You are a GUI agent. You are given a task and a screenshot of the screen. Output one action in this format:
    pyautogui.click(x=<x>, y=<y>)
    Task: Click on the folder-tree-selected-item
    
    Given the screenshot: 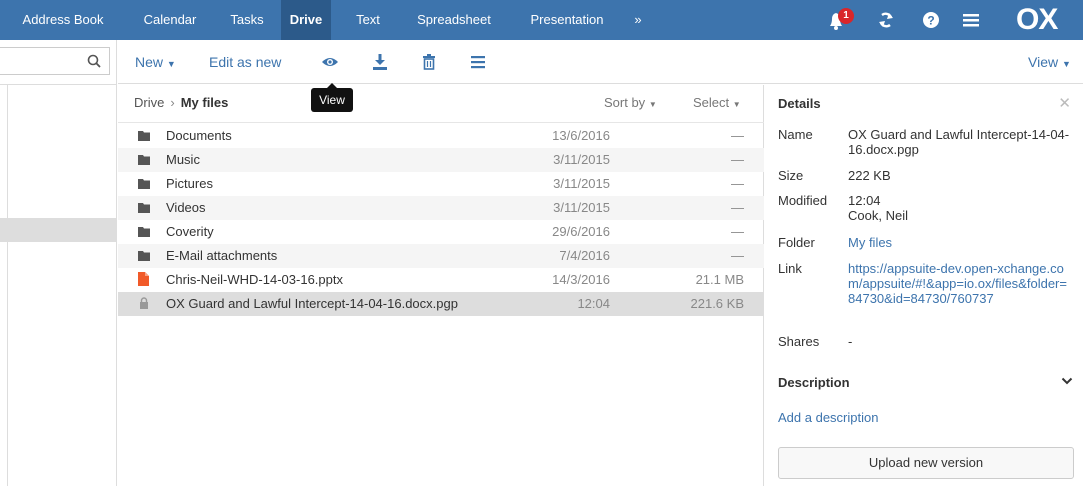 What is the action you would take?
    pyautogui.click(x=58, y=230)
    